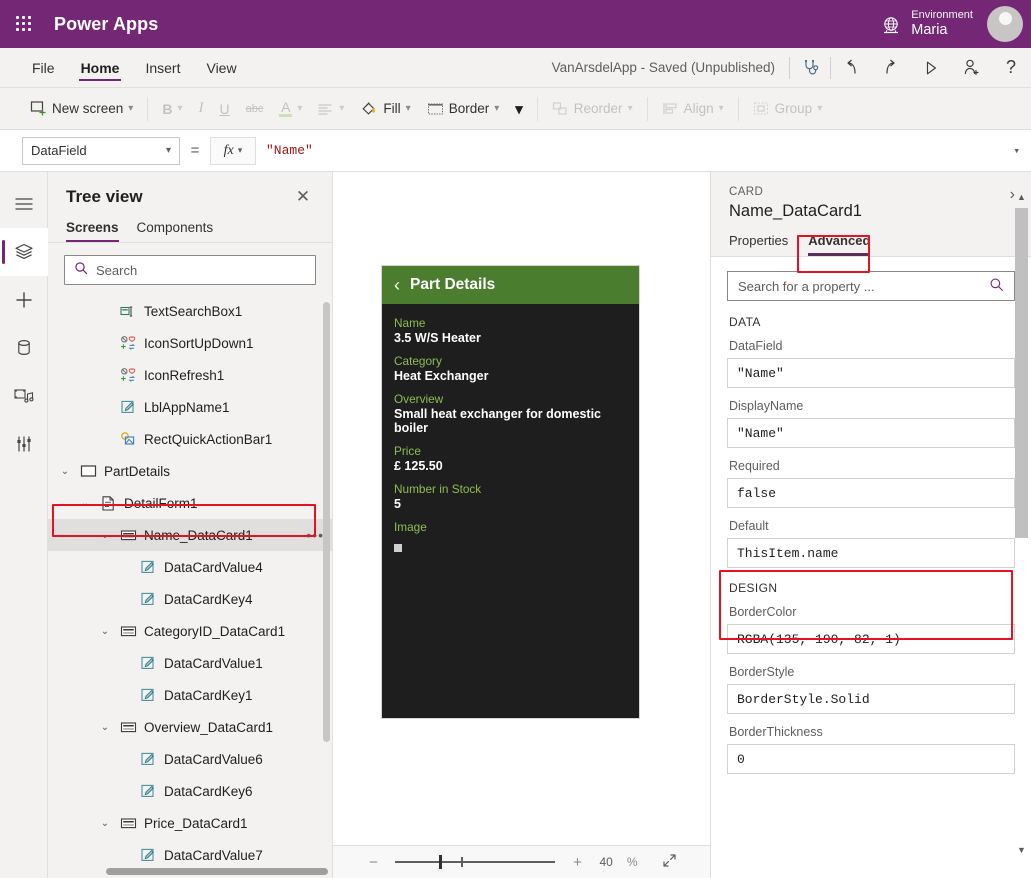 The width and height of the screenshot is (1031, 878). I want to click on tab-screens: Screens, so click(92, 229).